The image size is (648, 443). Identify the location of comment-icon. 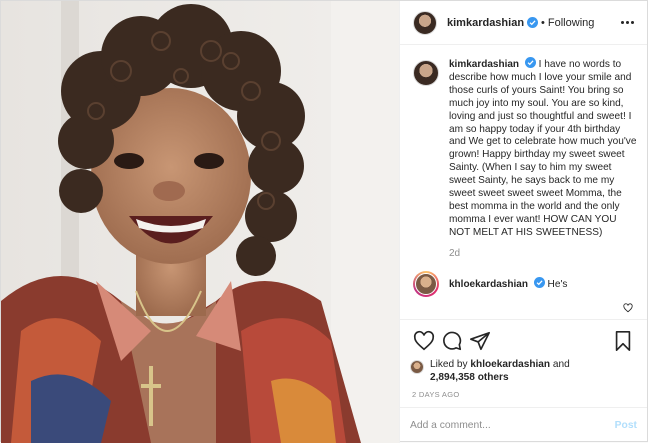
(452, 341).